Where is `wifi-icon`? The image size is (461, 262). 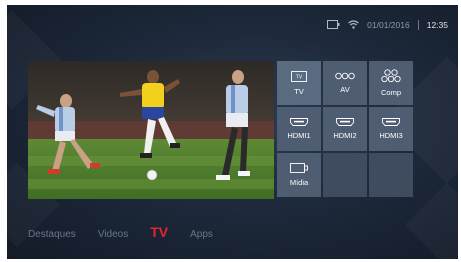
wifi-icon is located at coordinates (354, 25).